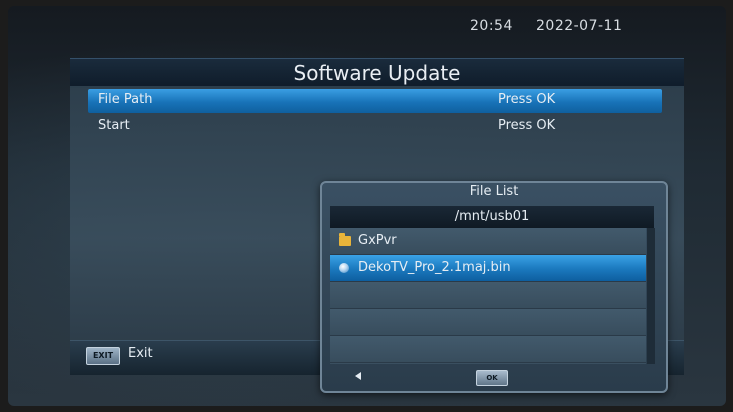 Image resolution: width=733 pixels, height=412 pixels. I want to click on menu-item-start: Start Press OK, so click(375, 127).